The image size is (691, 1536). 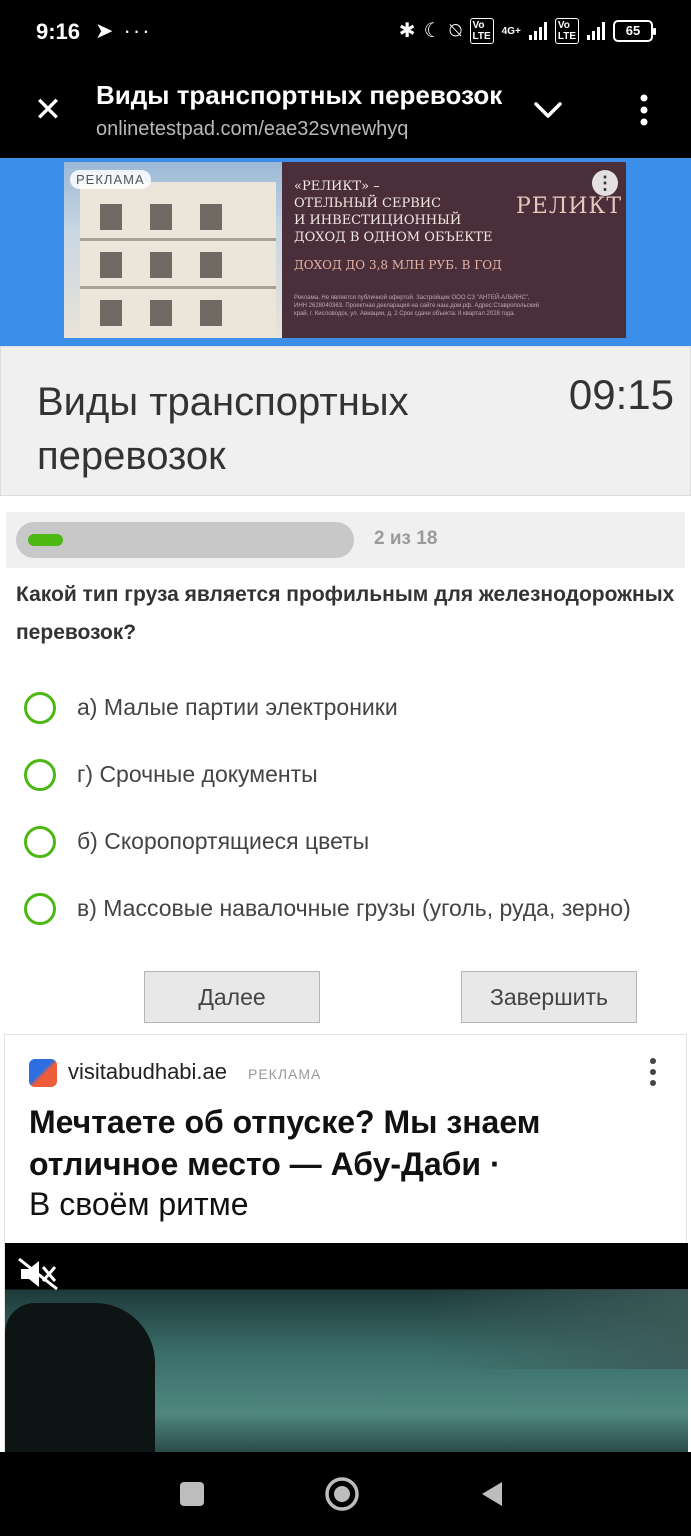 What do you see at coordinates (138, 1204) in the screenshot?
I see `ad-subline: В своём ритме` at bounding box center [138, 1204].